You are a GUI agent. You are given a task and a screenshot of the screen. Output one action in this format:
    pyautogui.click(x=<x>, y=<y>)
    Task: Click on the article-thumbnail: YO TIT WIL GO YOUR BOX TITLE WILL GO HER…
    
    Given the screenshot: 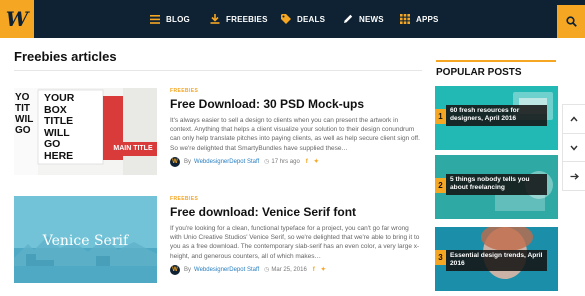 What is the action you would take?
    pyautogui.click(x=85, y=131)
    